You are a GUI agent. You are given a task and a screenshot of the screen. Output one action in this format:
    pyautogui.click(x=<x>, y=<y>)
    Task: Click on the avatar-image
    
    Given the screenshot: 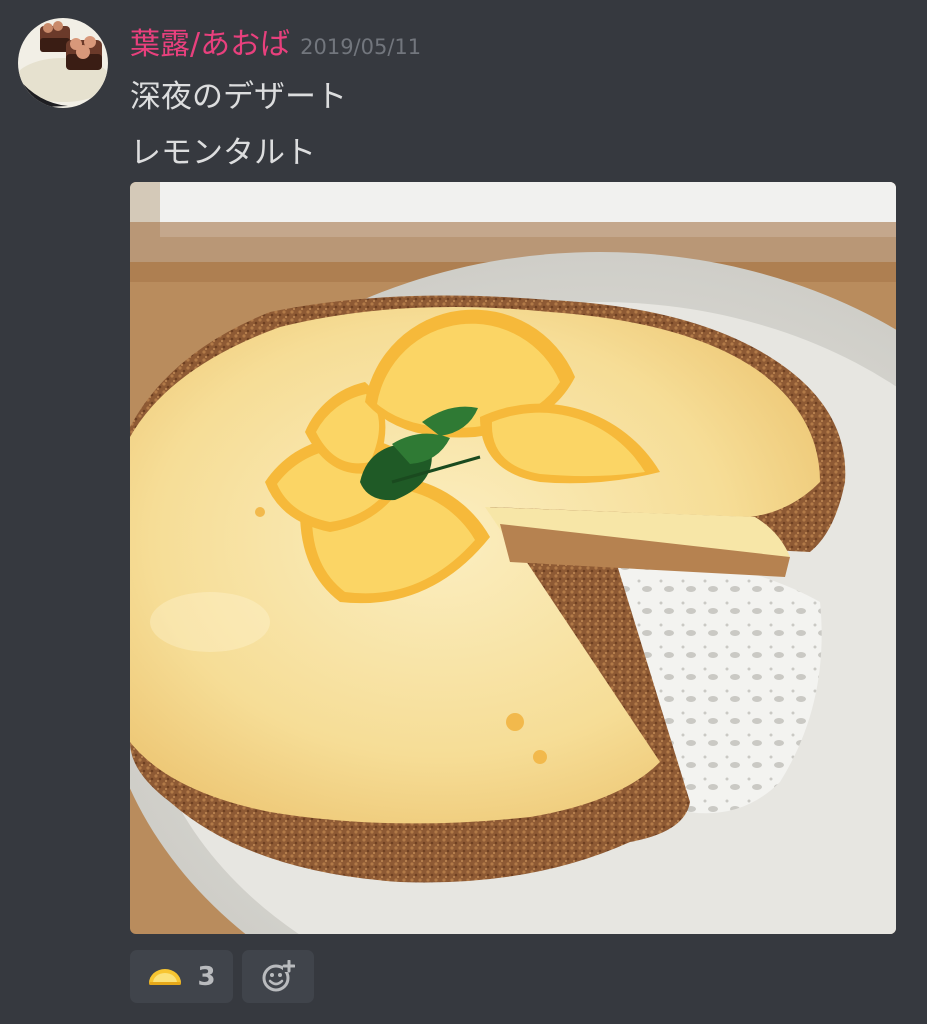 What is the action you would take?
    pyautogui.click(x=63, y=63)
    